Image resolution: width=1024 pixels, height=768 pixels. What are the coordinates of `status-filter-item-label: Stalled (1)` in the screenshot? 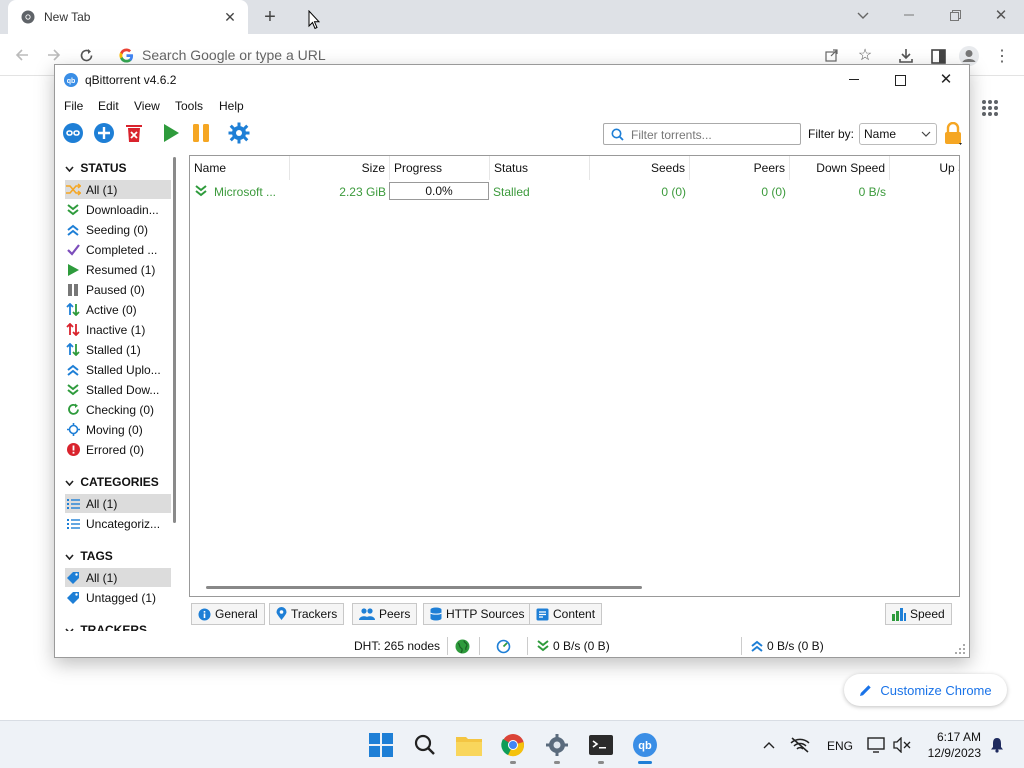 It's located at (113, 349).